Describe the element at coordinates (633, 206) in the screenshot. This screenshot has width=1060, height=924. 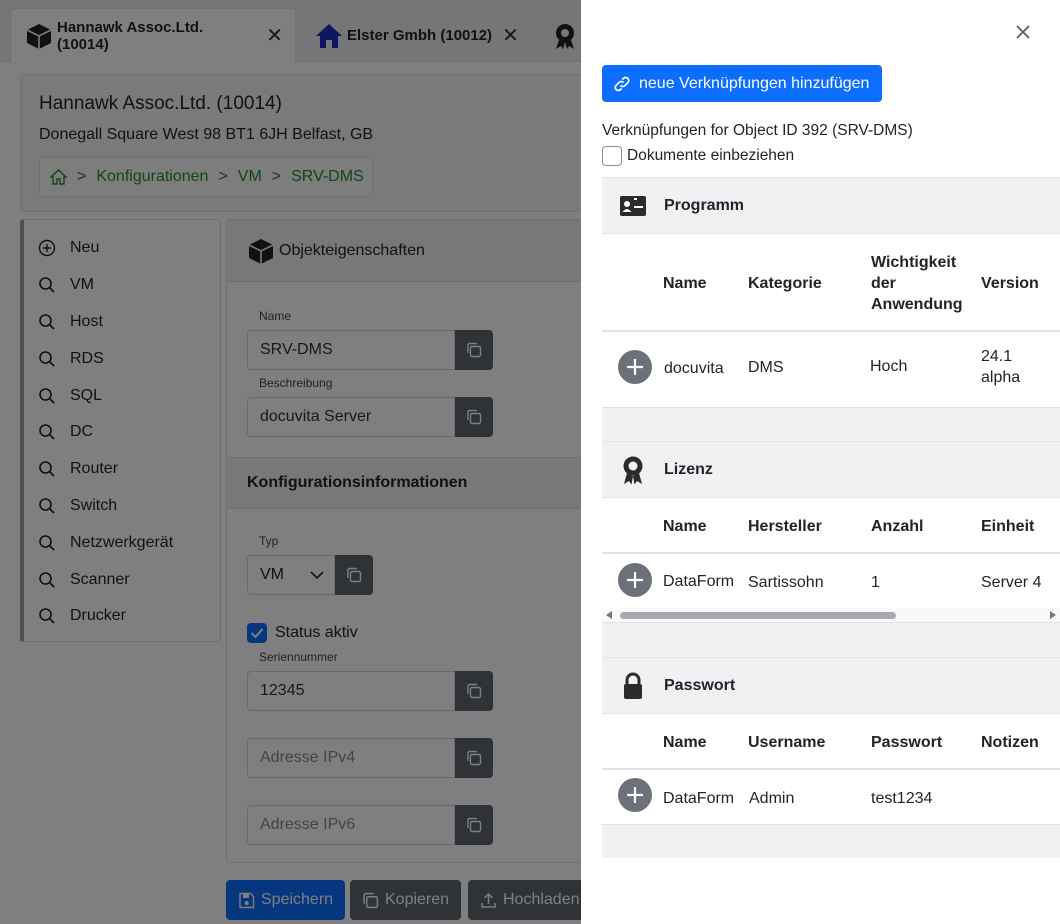
I see `id-card-icon` at that location.